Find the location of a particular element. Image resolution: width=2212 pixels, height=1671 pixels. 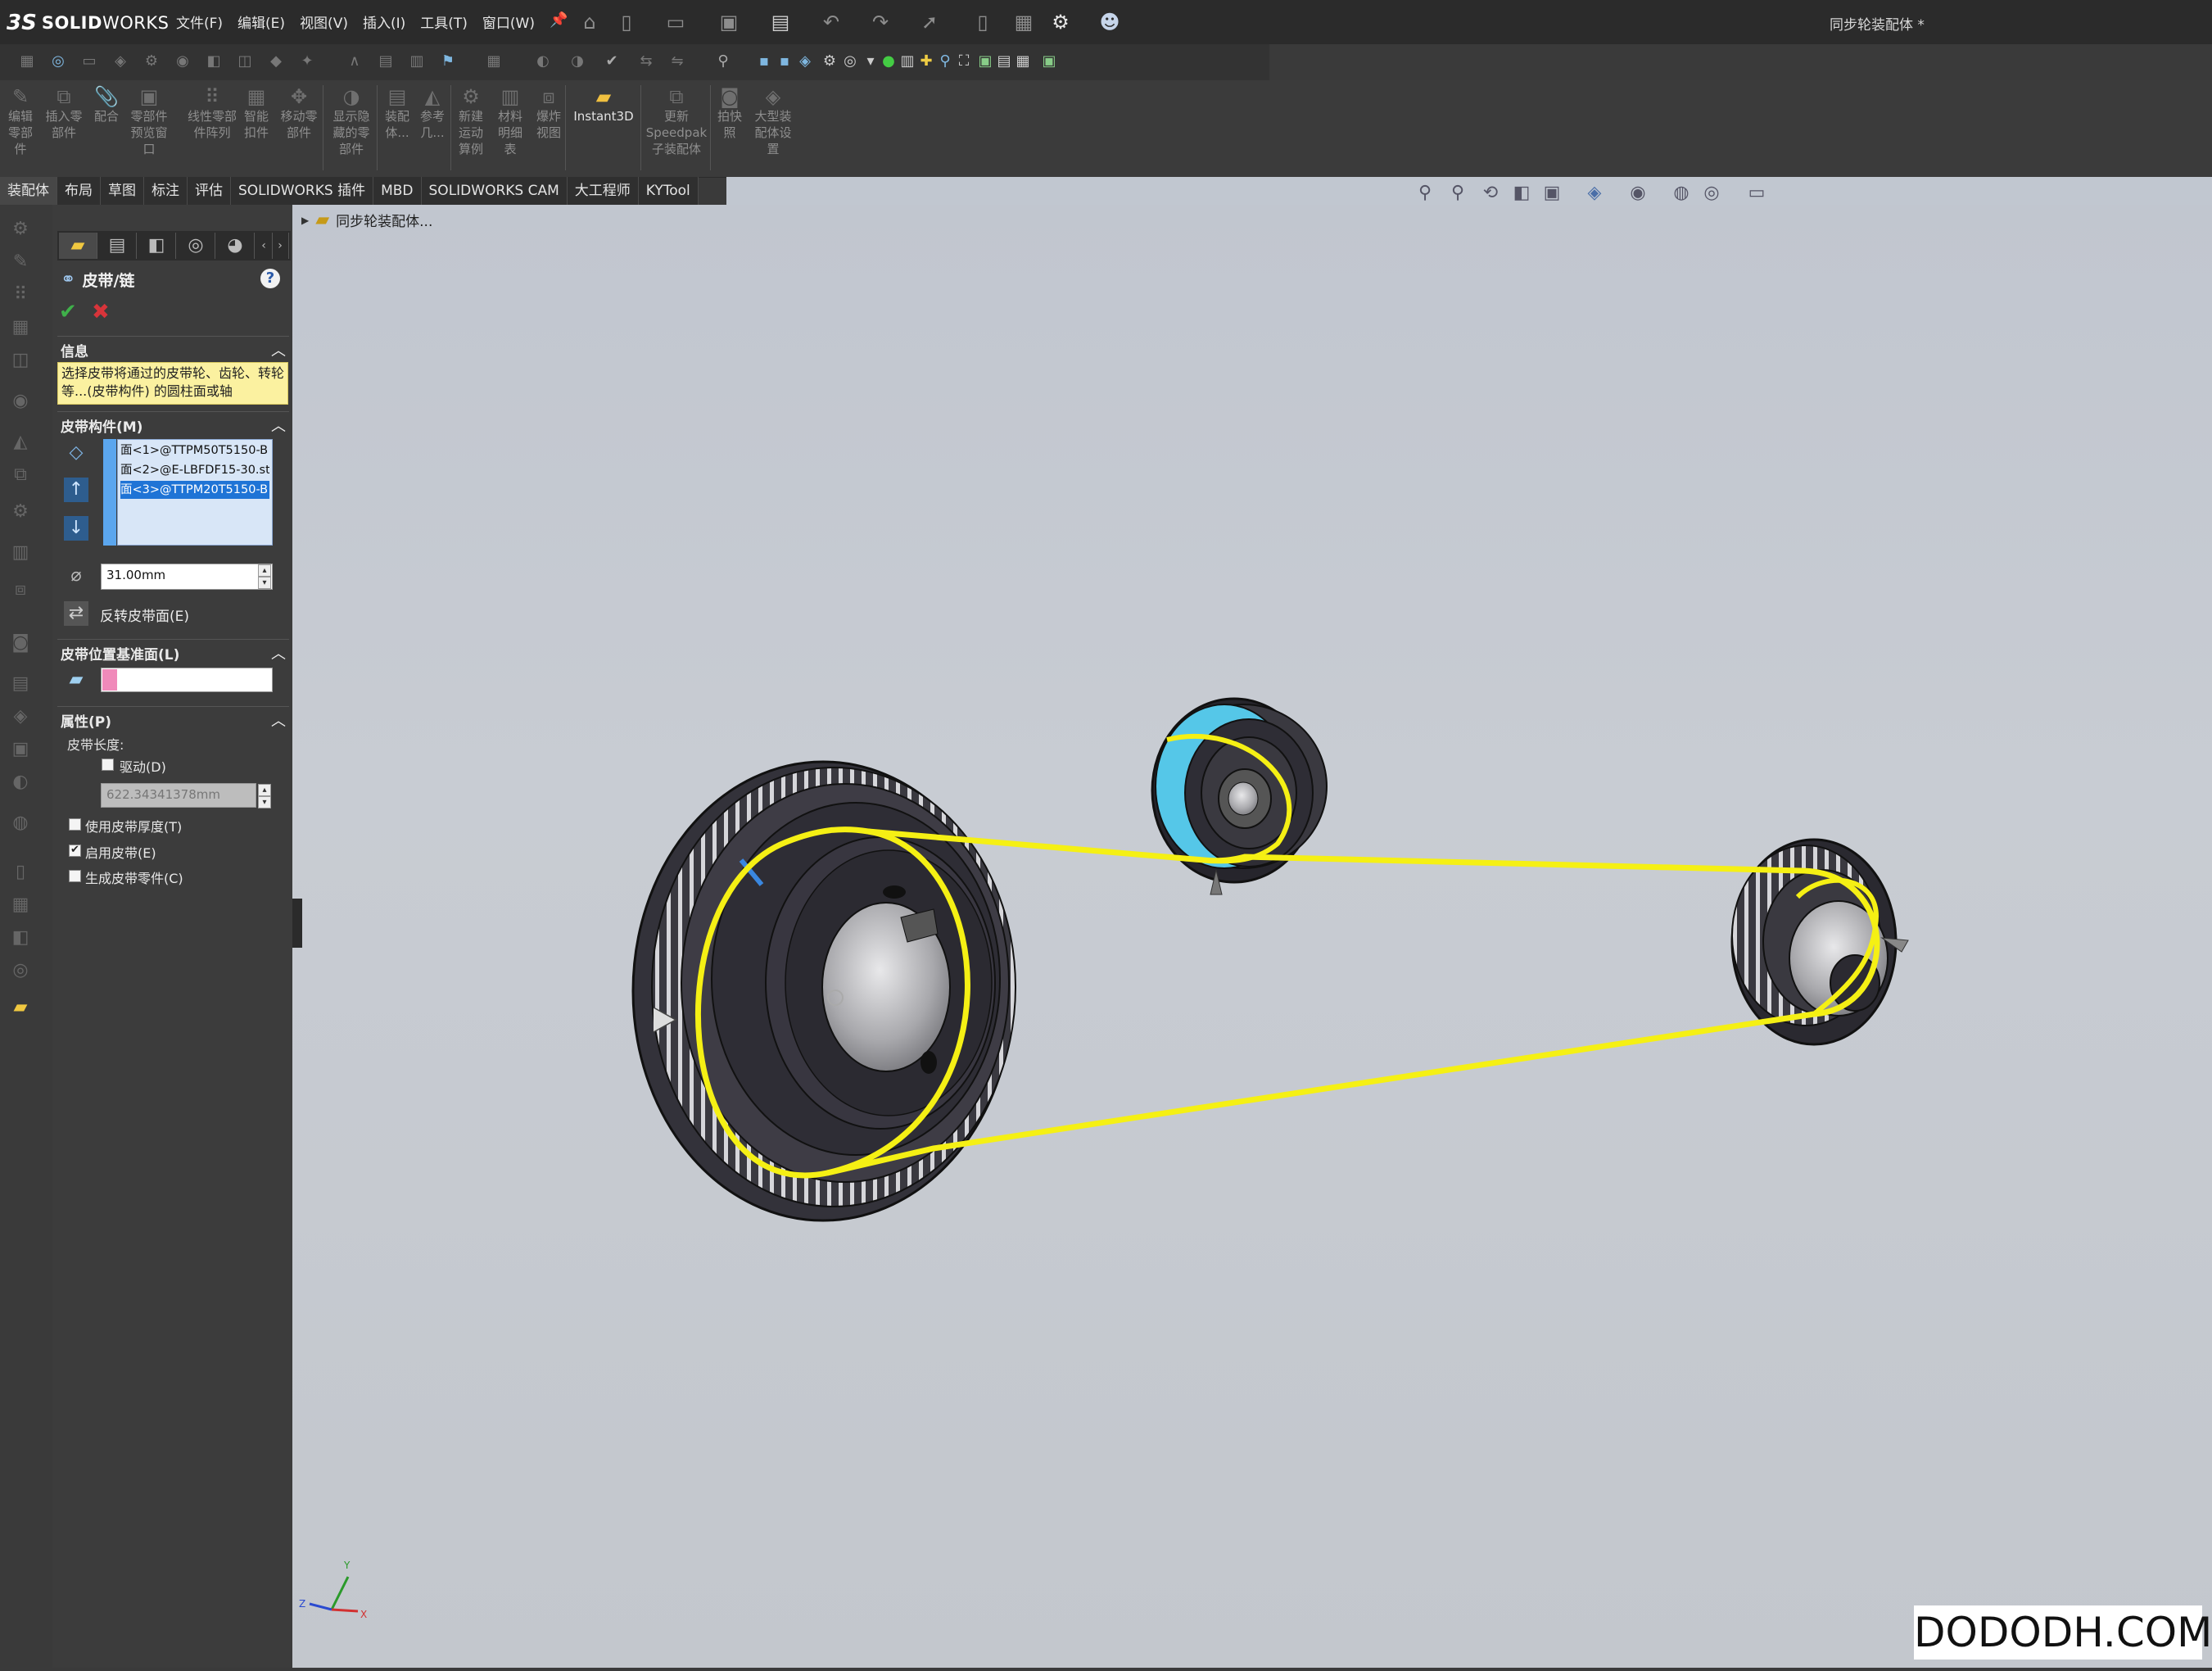

apply-scene-icon: ◎ is located at coordinates (1711, 194).